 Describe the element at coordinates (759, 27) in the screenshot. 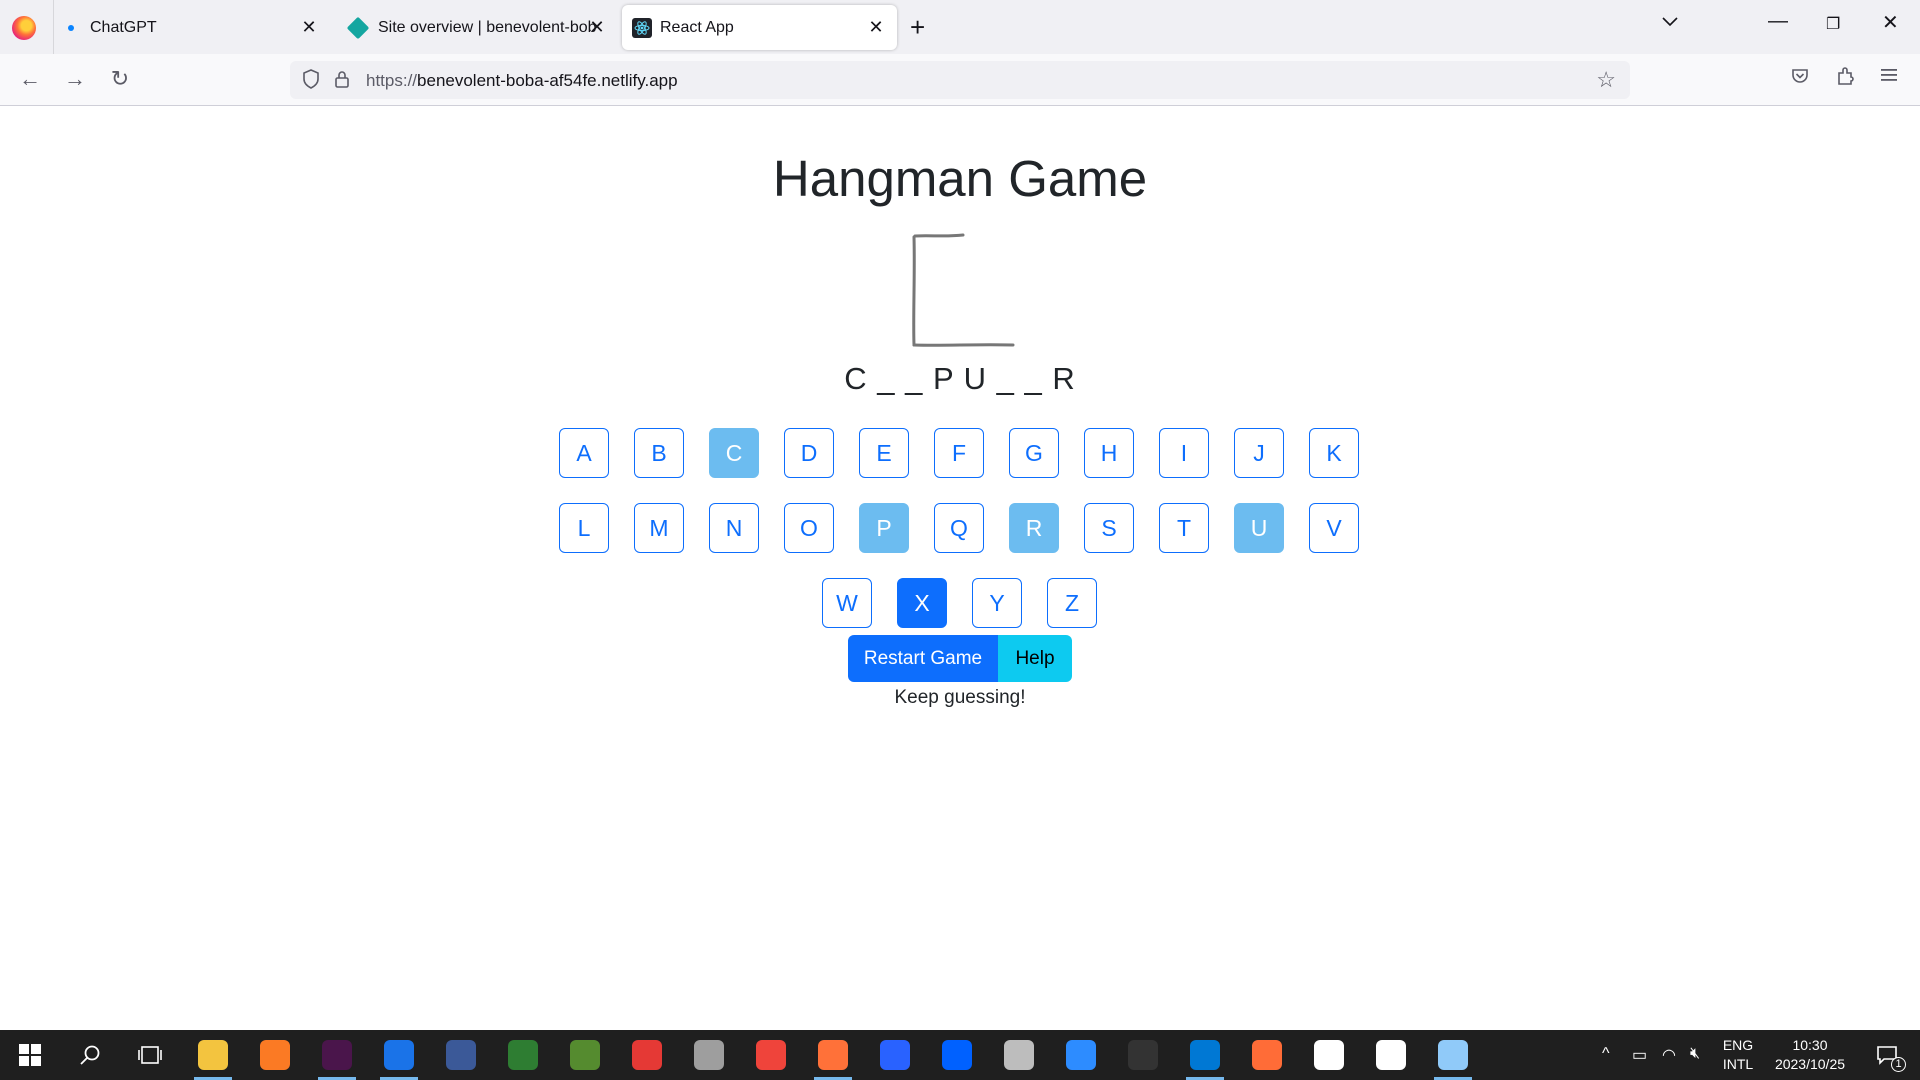

I see `tab-react-app: React App ✕` at that location.